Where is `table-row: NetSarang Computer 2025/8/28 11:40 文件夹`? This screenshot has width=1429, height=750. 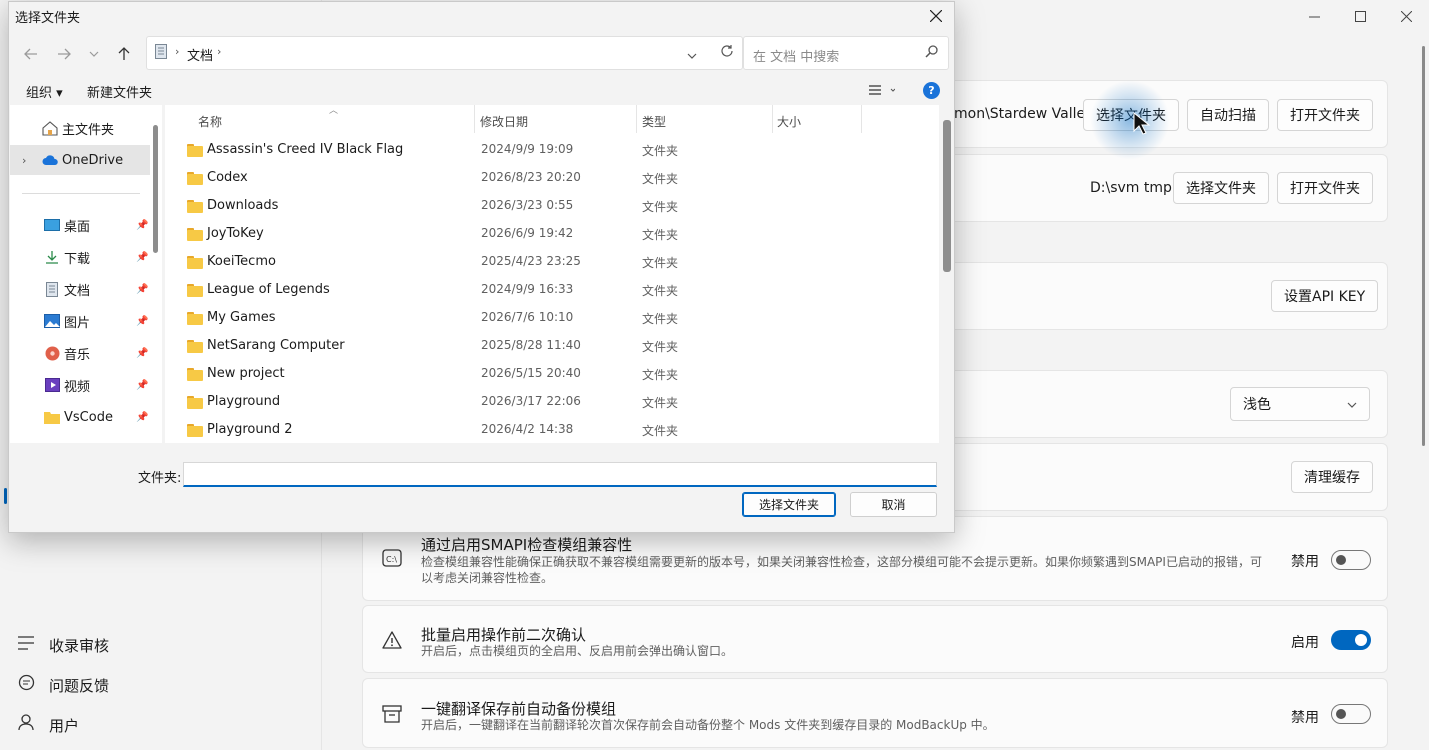 table-row: NetSarang Computer 2025/8/28 11:40 文件夹 is located at coordinates (552, 347).